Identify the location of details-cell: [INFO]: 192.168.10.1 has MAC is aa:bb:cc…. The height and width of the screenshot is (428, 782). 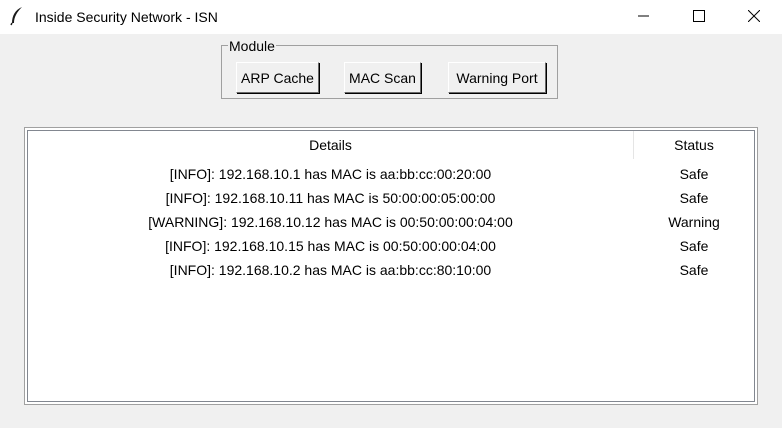
(330, 174).